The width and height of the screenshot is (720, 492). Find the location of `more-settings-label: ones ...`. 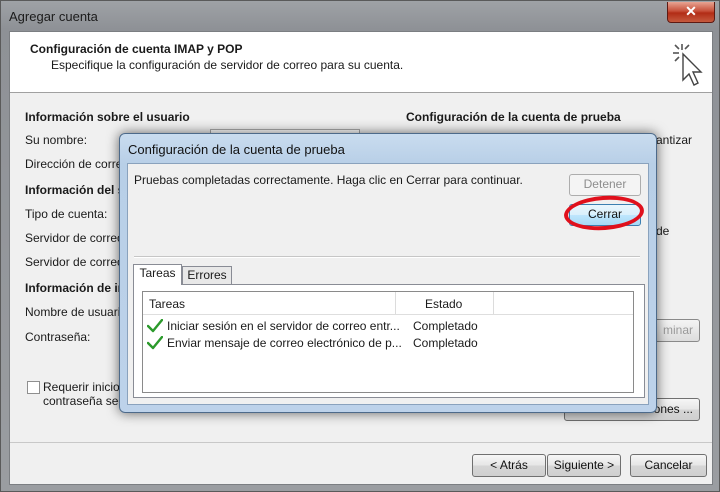

more-settings-label: ones ... is located at coordinates (673, 409).